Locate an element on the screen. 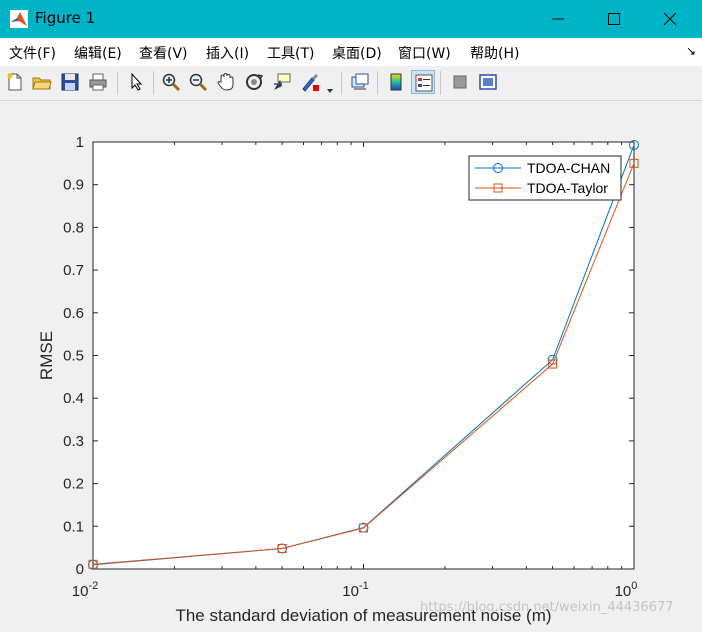 This screenshot has height=632, width=702. menu-insert: 插入(I) is located at coordinates (227, 53).